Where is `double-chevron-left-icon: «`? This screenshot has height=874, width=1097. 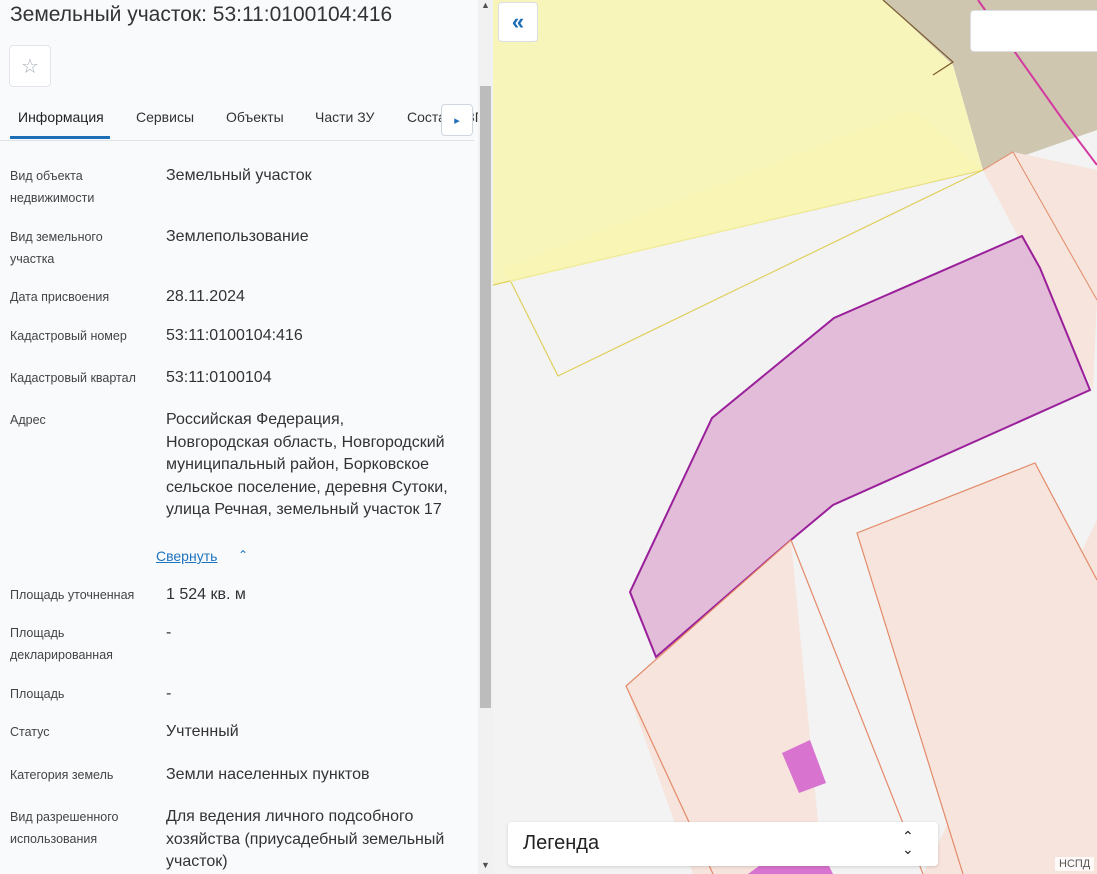 double-chevron-left-icon: « is located at coordinates (518, 21).